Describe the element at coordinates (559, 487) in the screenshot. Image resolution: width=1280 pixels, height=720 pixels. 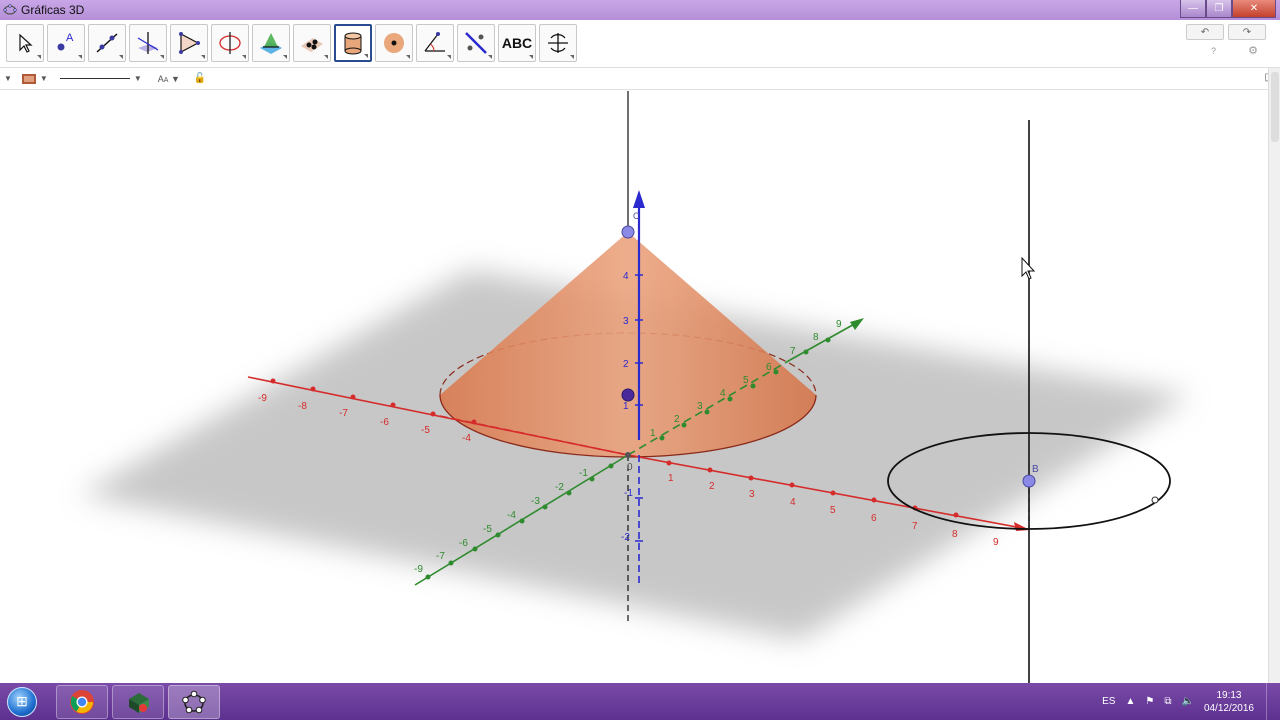
I see `y-tick-label: -2` at that location.